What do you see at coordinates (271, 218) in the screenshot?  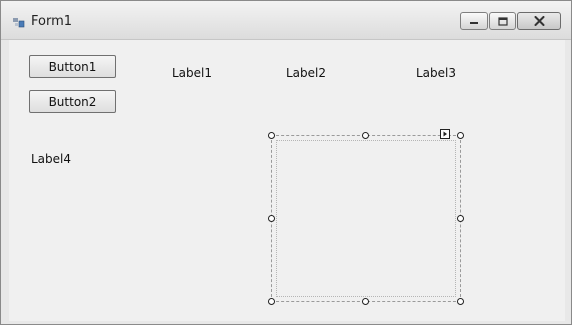 I see `resize-handle-left` at bounding box center [271, 218].